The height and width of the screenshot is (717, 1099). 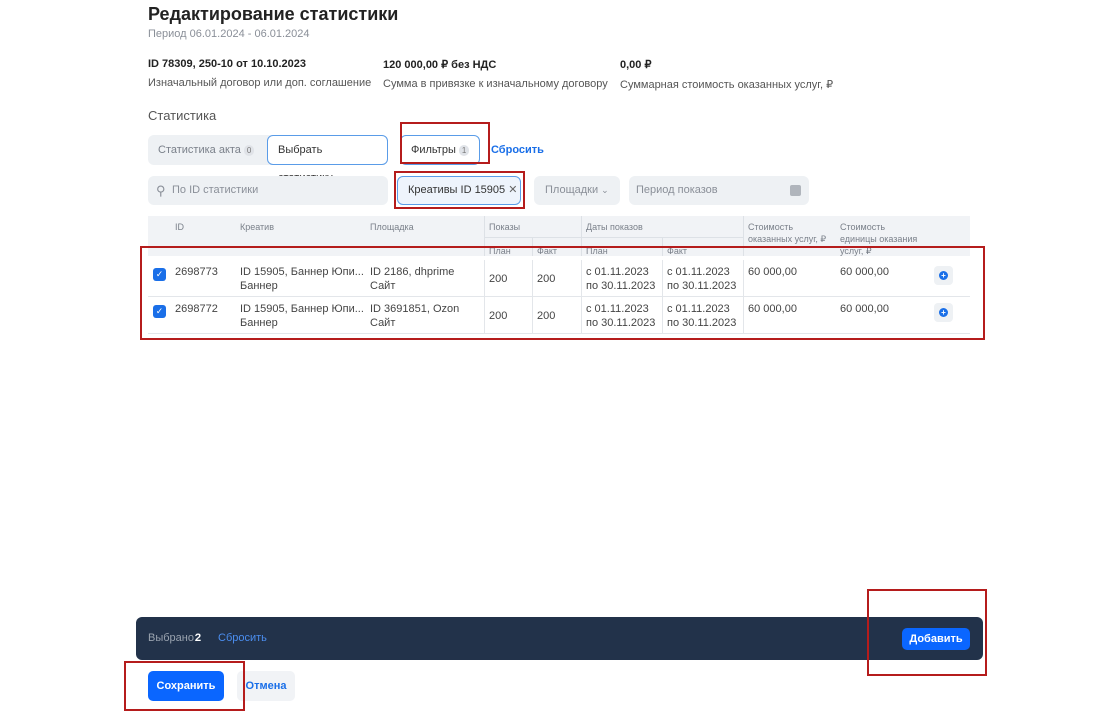 I want to click on search-input: ⚲ По ID статистики, so click(x=268, y=190).